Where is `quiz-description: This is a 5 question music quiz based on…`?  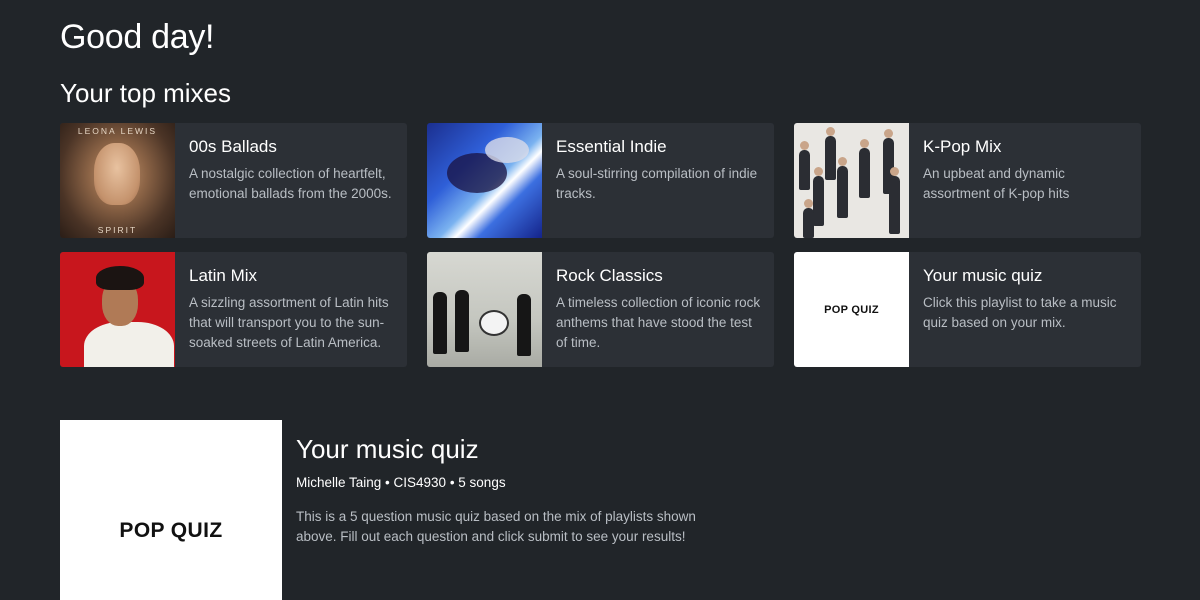 quiz-description: This is a 5 question music quiz based on… is located at coordinates (496, 526).